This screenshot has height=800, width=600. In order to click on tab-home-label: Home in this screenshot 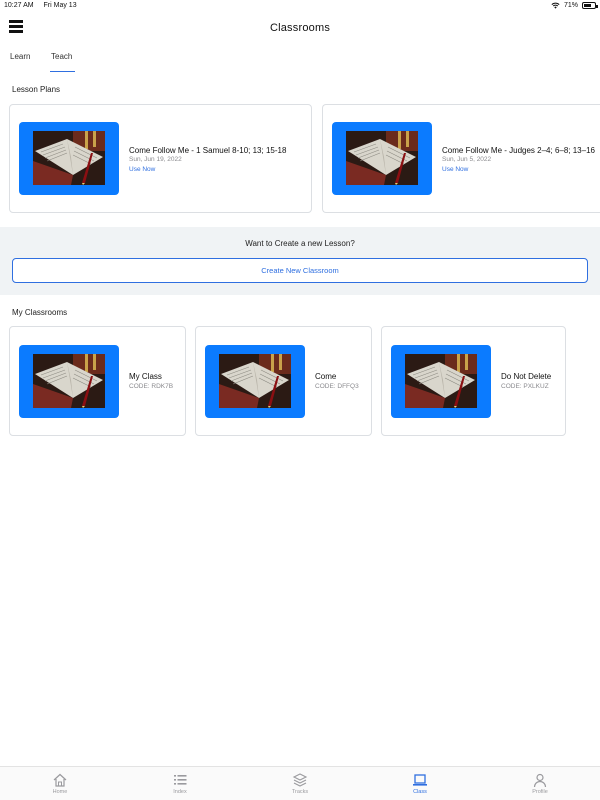, I will do `click(60, 792)`.